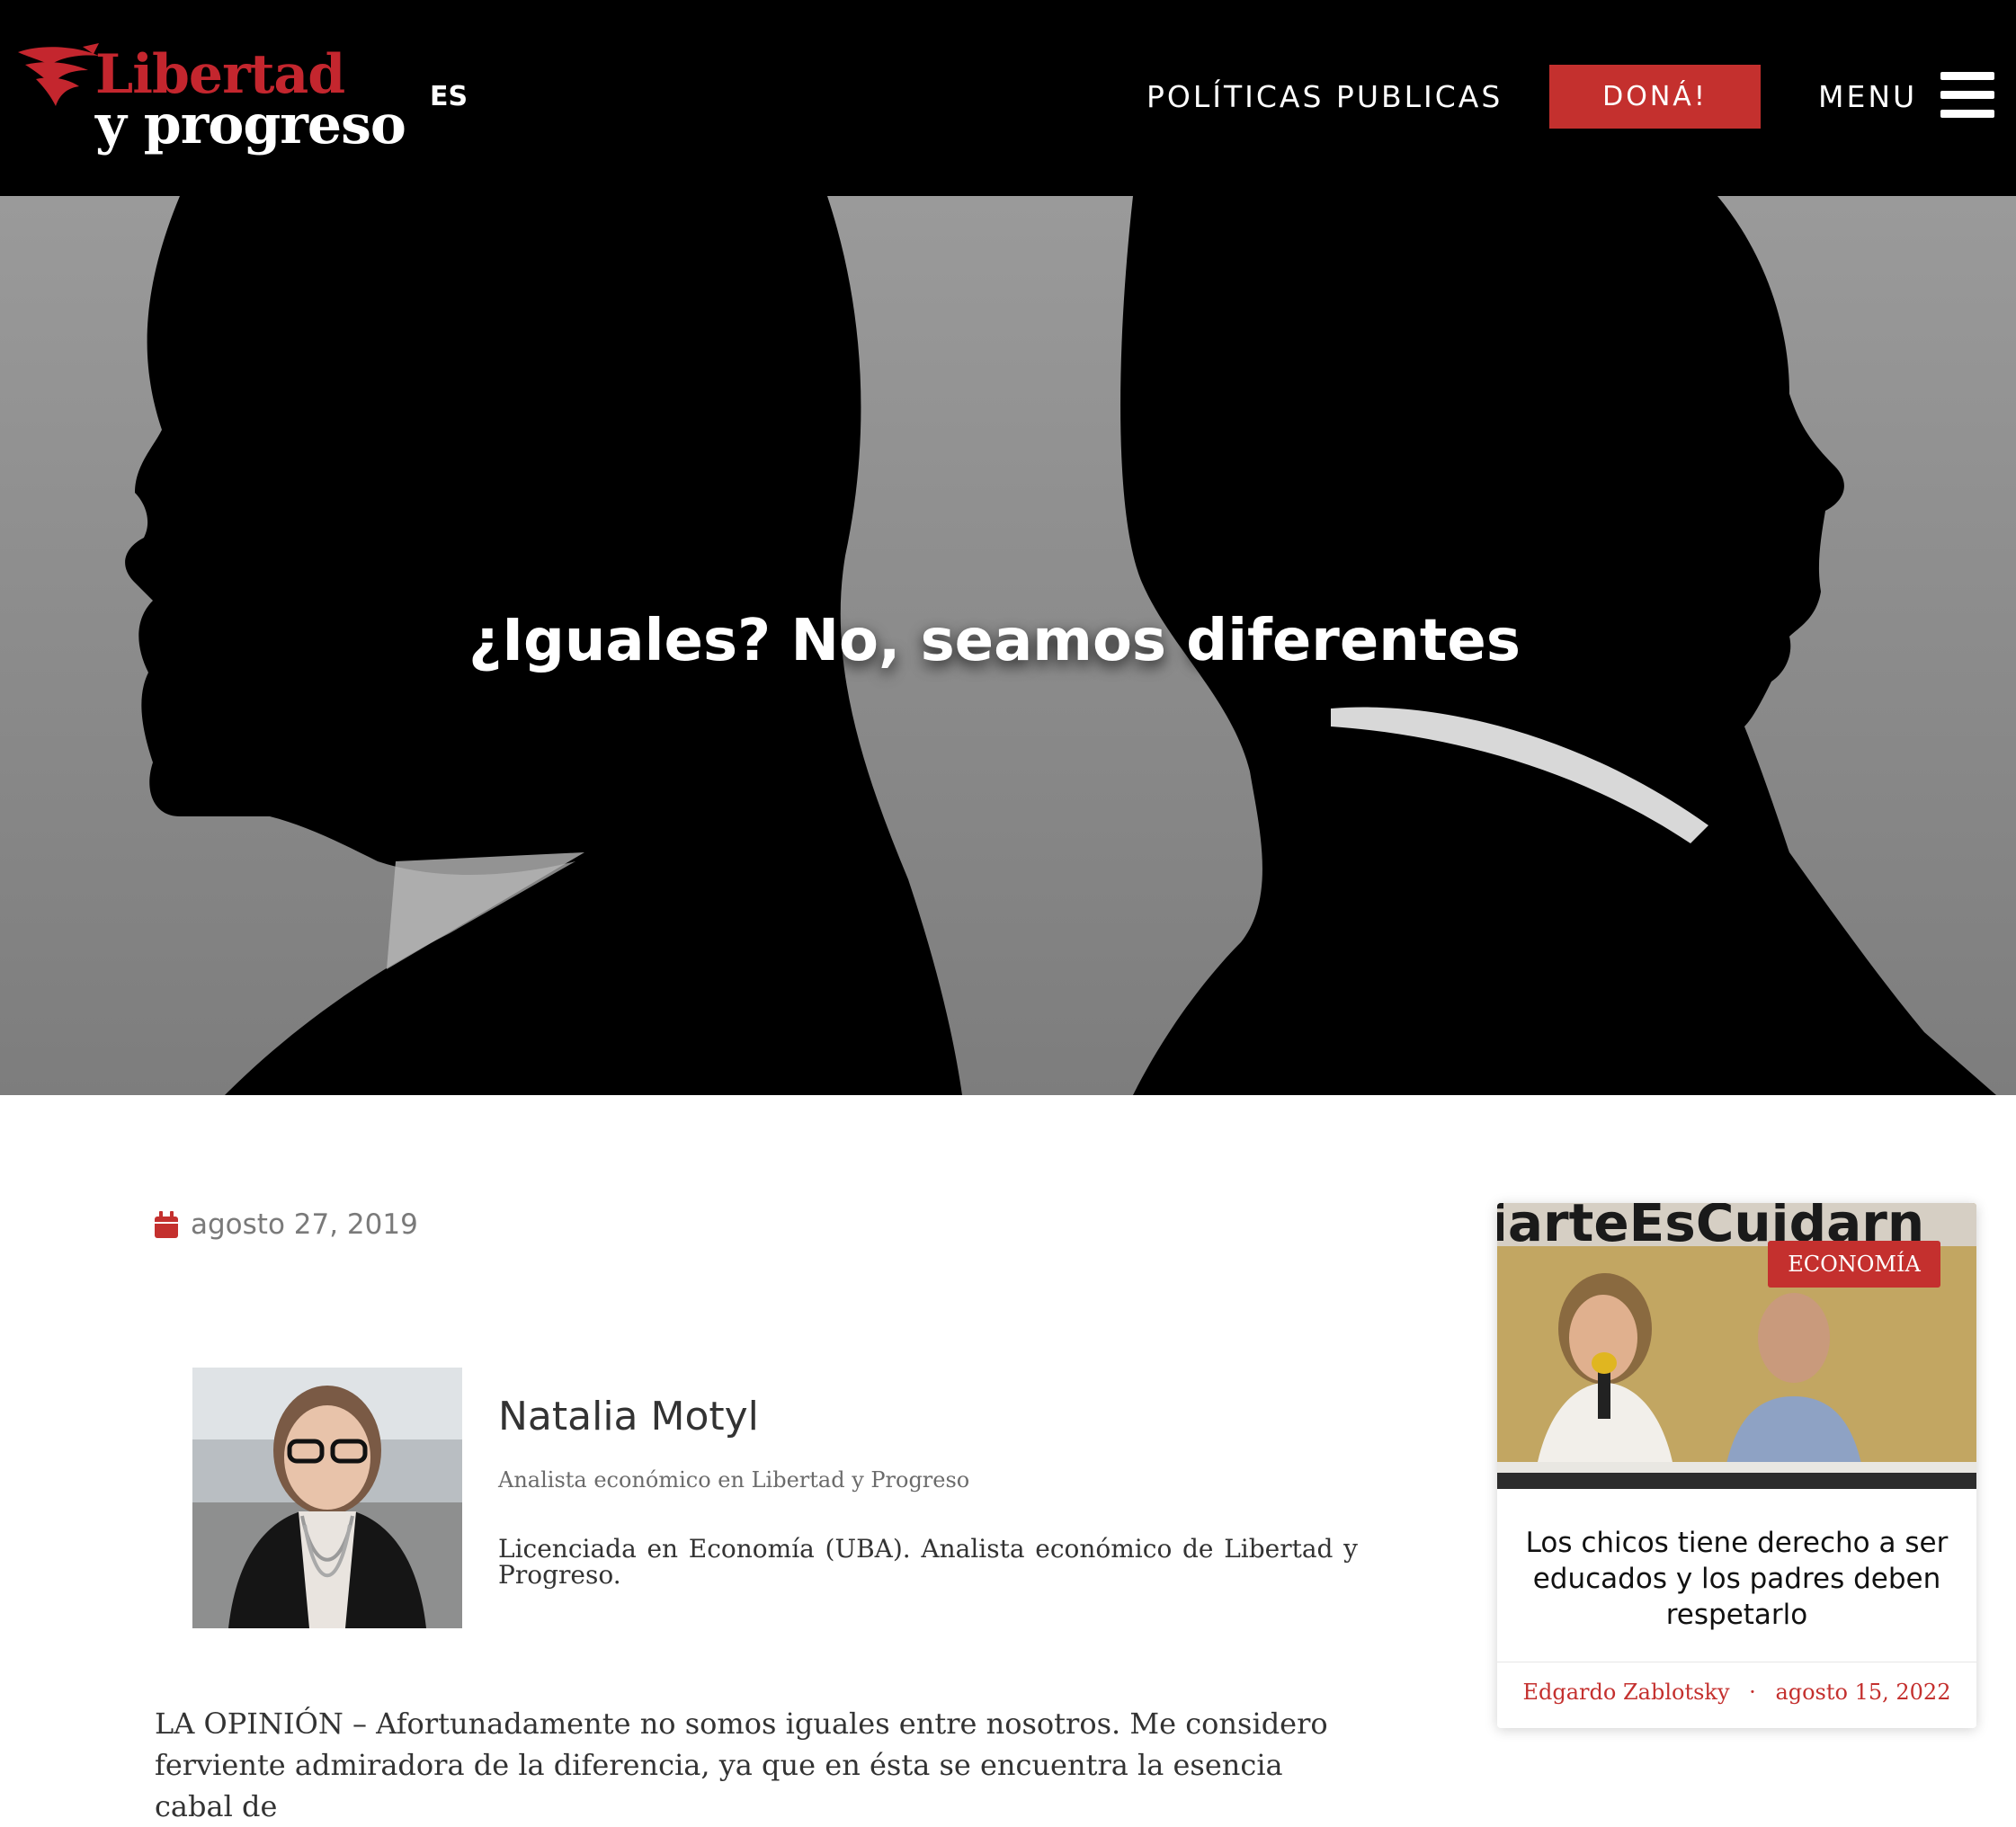 The height and width of the screenshot is (1827, 2016). Describe the element at coordinates (628, 1416) in the screenshot. I see `author-name: Natalia Motyl` at that location.